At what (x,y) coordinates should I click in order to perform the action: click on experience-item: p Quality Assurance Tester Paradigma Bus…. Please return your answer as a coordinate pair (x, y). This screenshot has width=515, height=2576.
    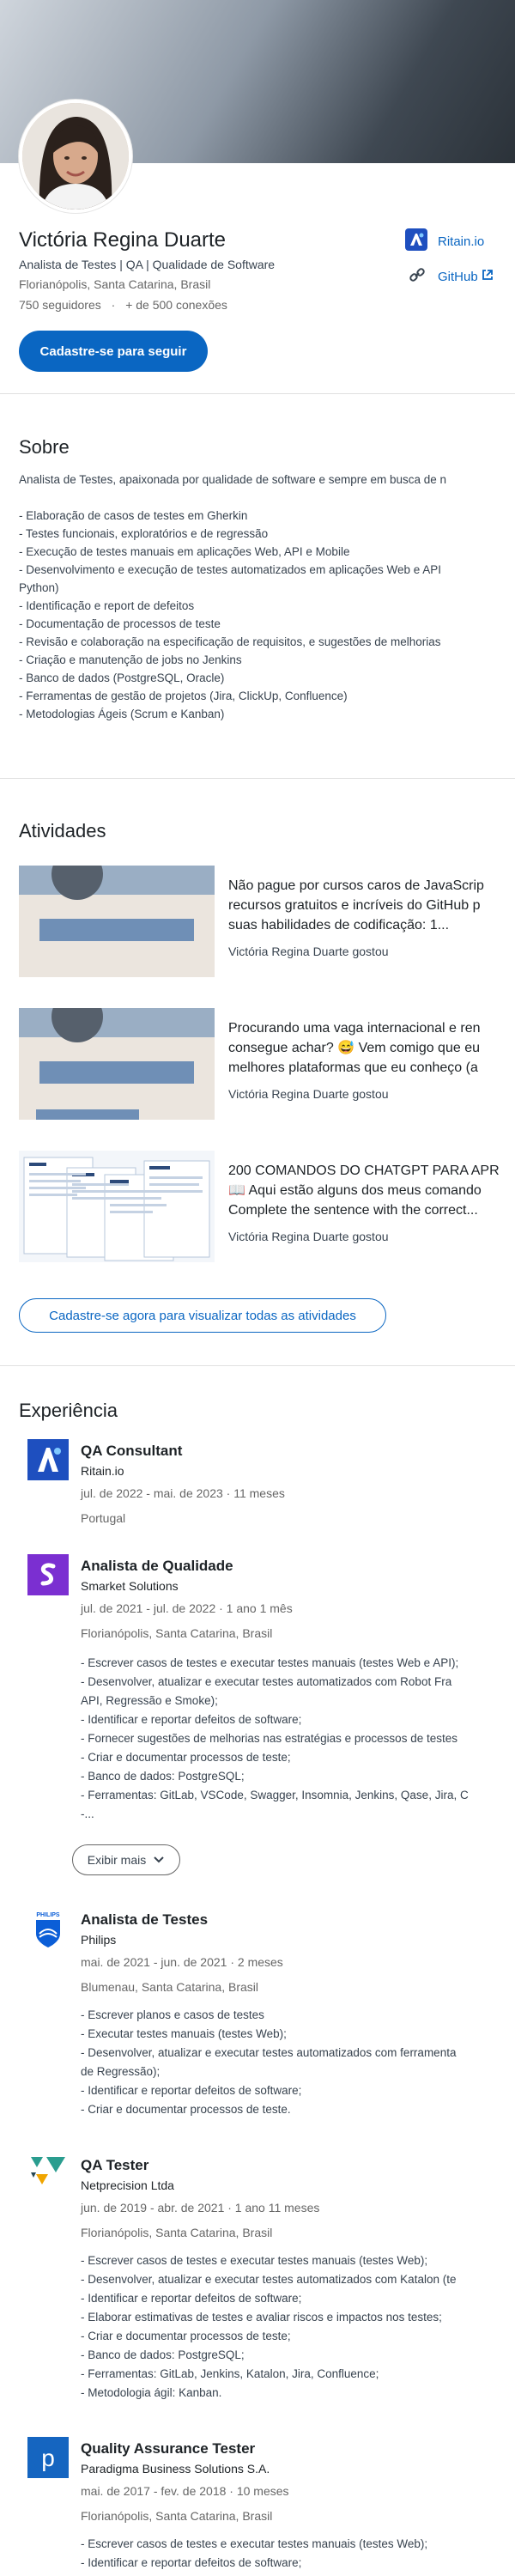
    Looking at the image, I should click on (267, 2507).